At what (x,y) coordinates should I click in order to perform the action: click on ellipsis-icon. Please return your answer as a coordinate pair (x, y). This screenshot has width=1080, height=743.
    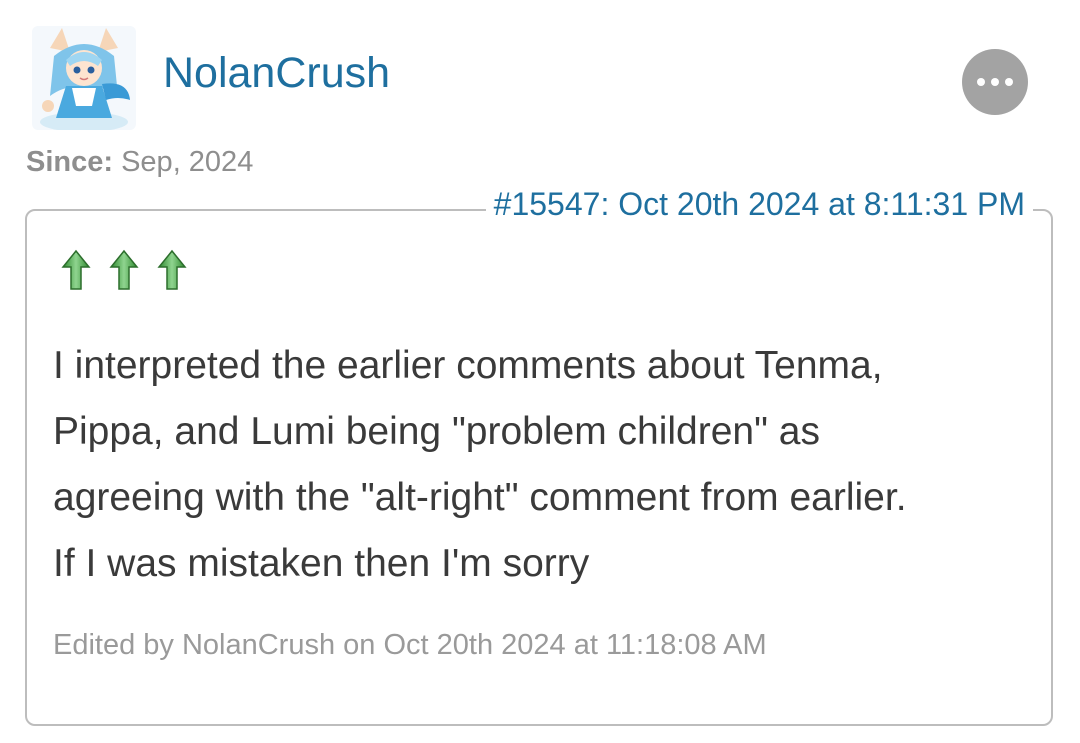
    Looking at the image, I should click on (995, 82).